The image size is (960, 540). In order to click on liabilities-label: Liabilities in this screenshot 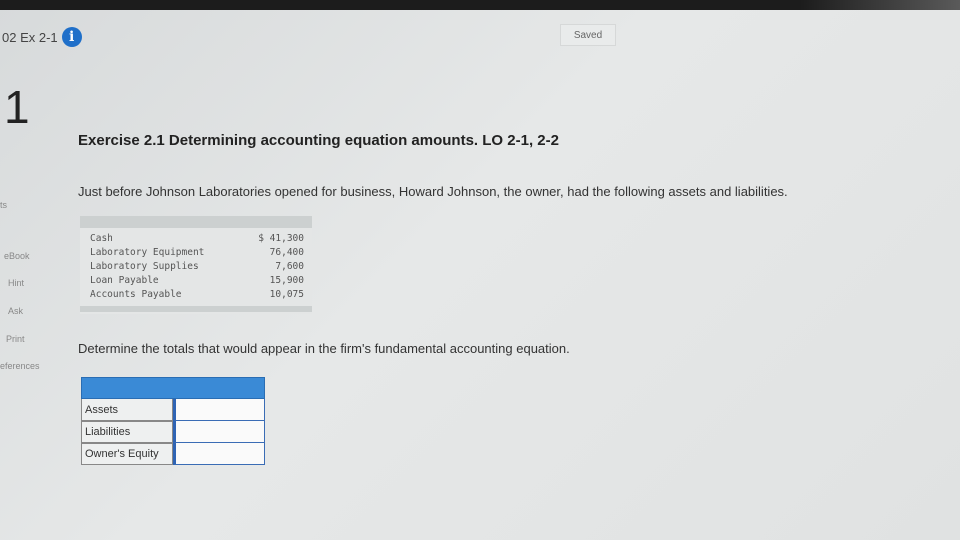, I will do `click(127, 432)`.